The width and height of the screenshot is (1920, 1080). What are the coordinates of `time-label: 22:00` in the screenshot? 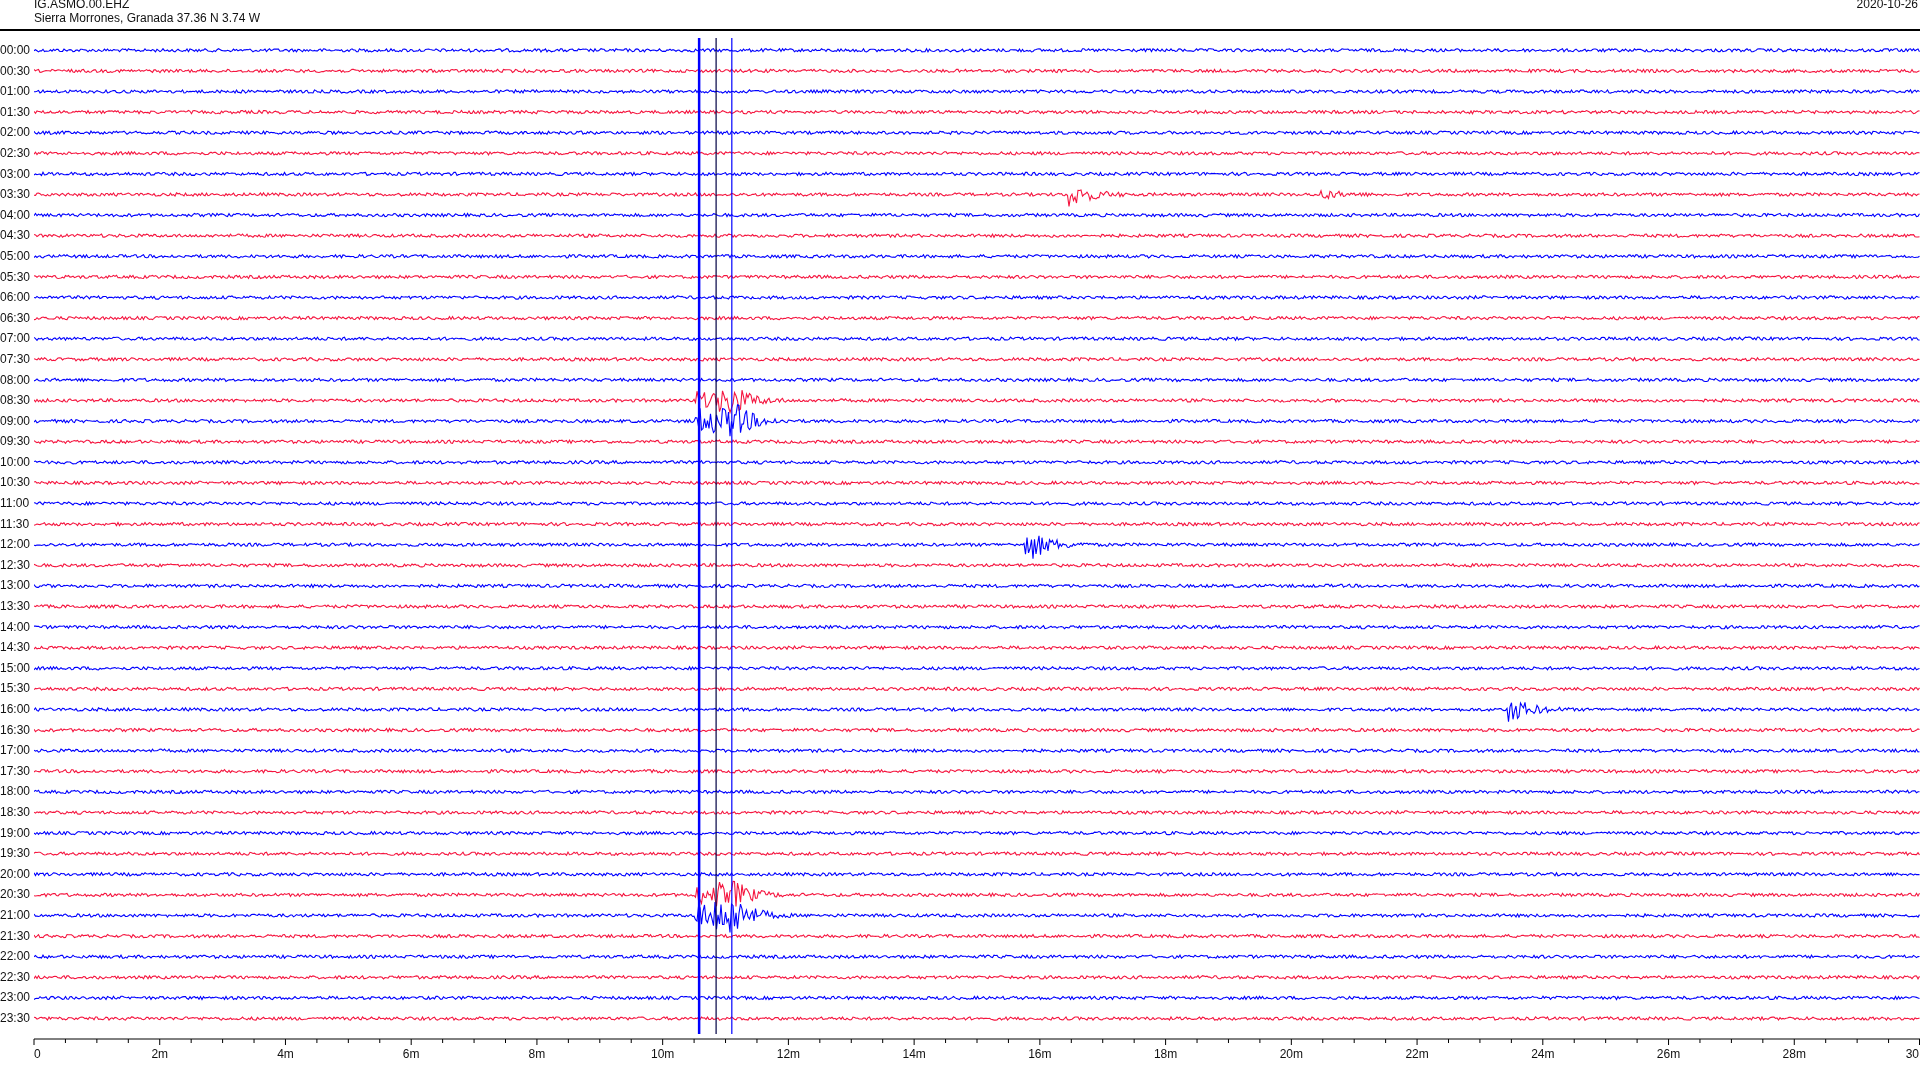 It's located at (16, 957).